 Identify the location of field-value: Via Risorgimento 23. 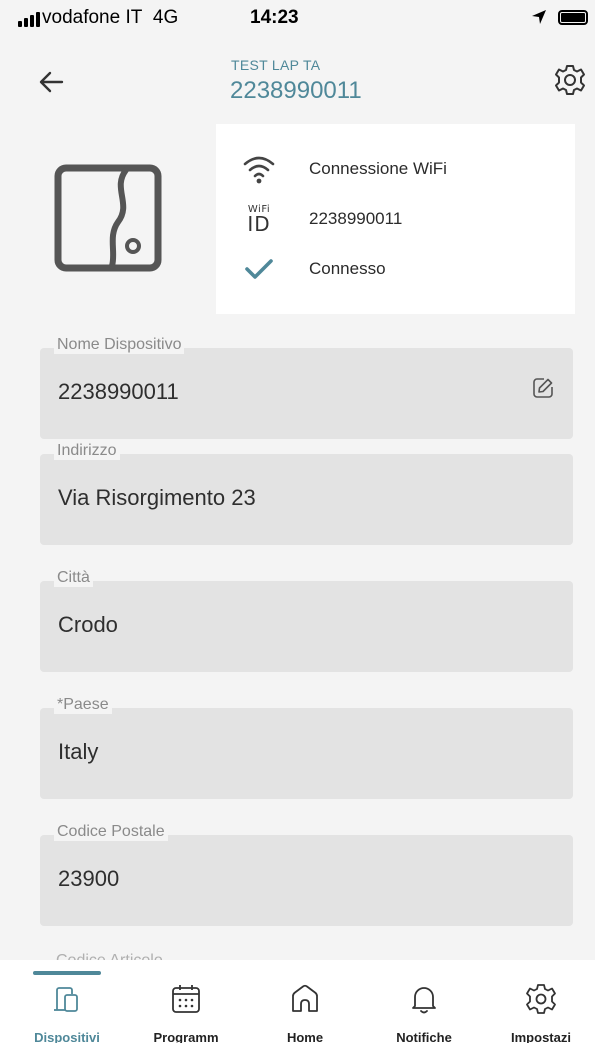
(157, 497).